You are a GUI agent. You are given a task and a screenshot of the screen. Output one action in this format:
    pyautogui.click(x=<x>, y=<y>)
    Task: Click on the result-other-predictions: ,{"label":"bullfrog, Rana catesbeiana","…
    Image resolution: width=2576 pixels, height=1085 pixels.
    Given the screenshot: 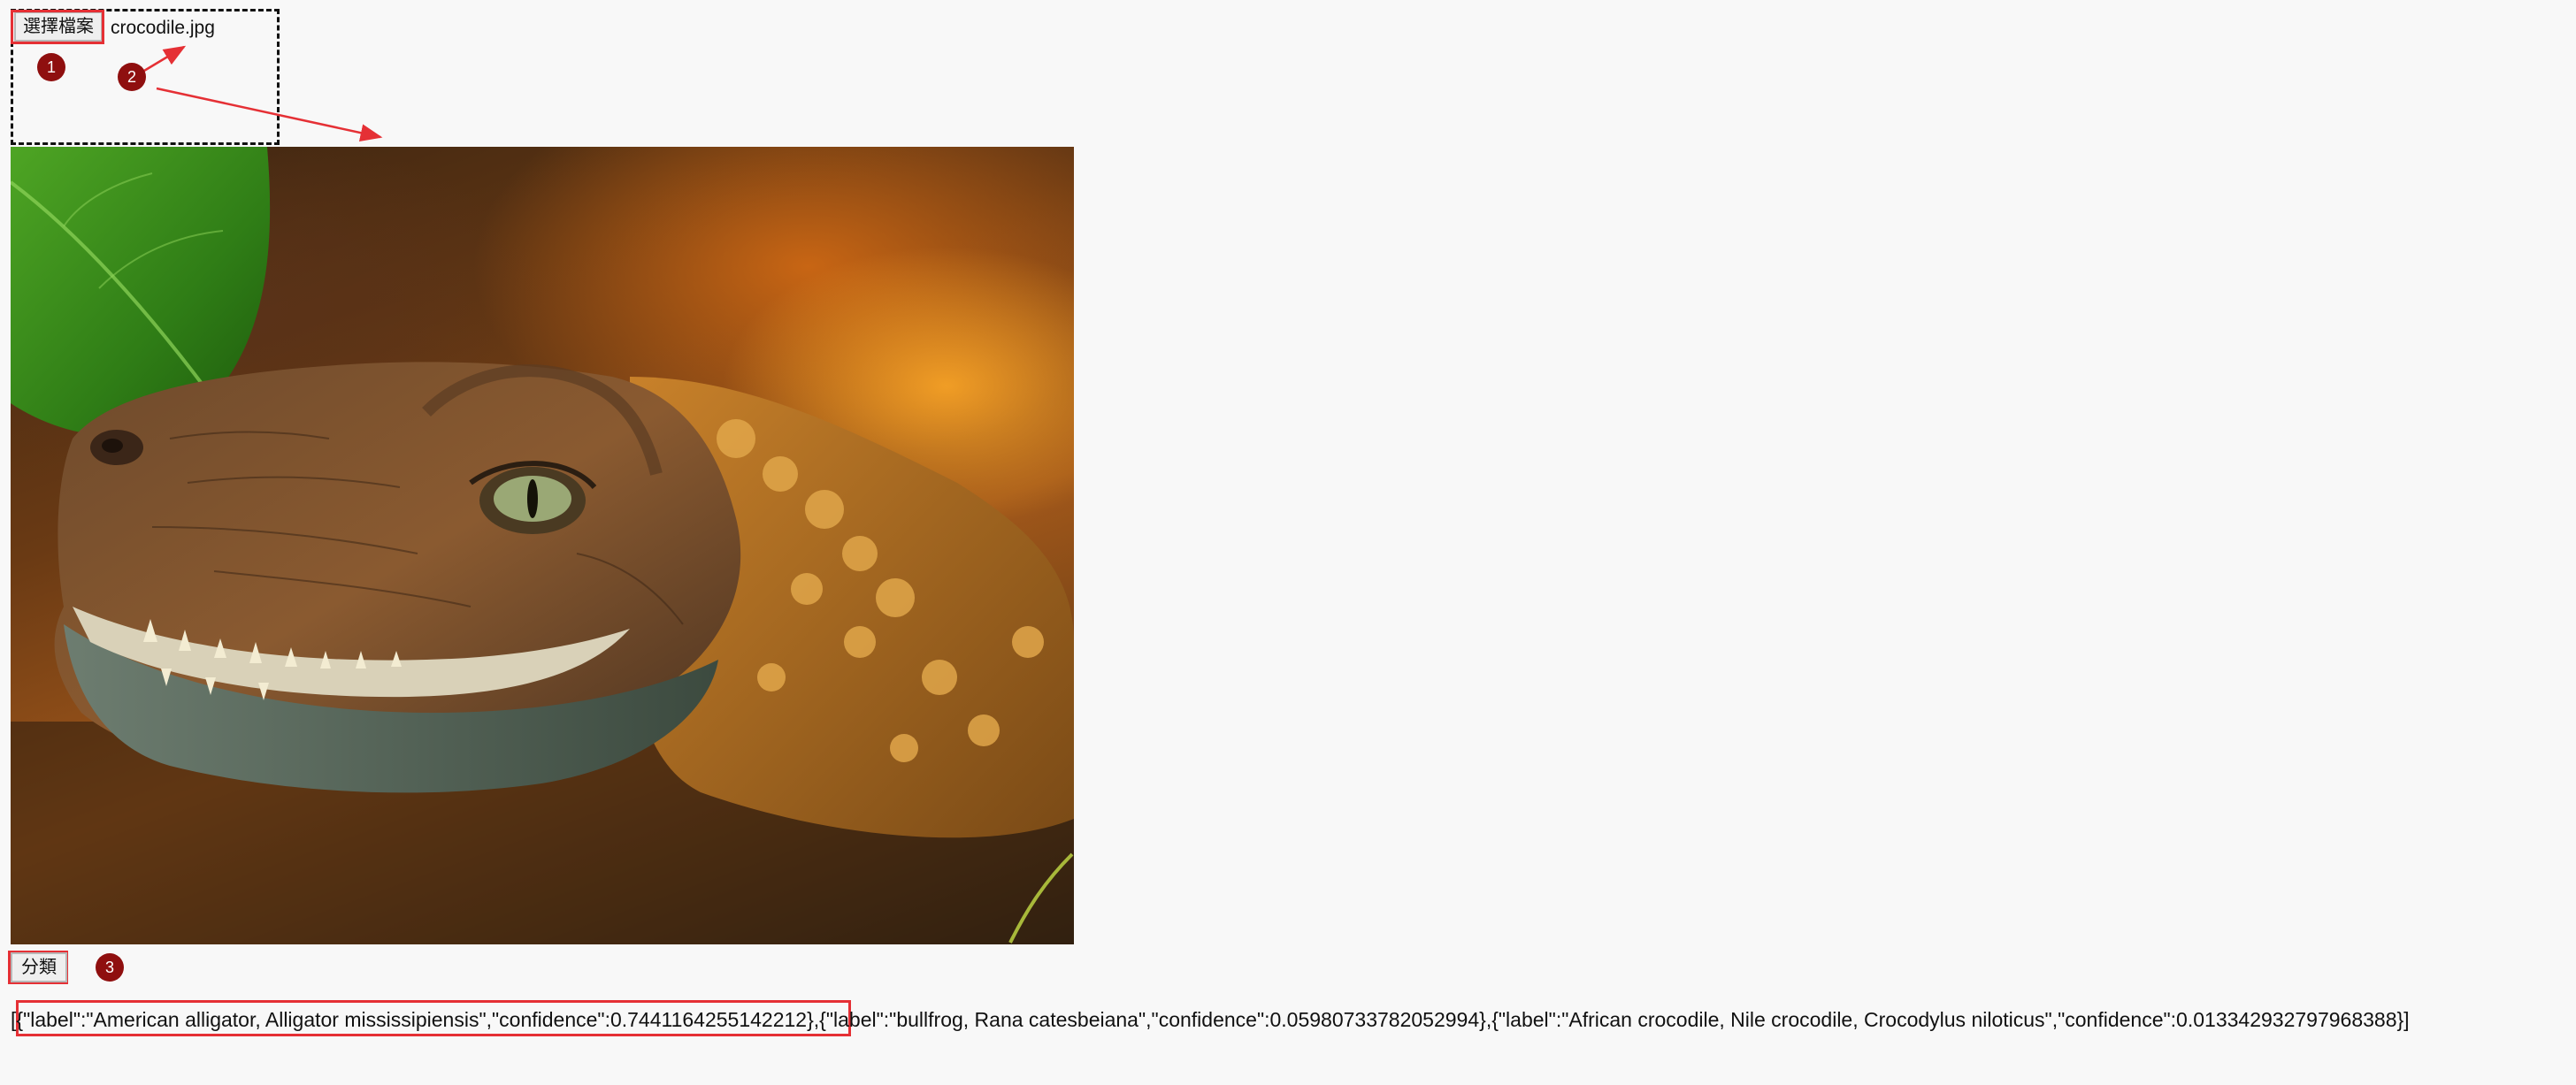 What is the action you would take?
    pyautogui.click(x=1611, y=1019)
    